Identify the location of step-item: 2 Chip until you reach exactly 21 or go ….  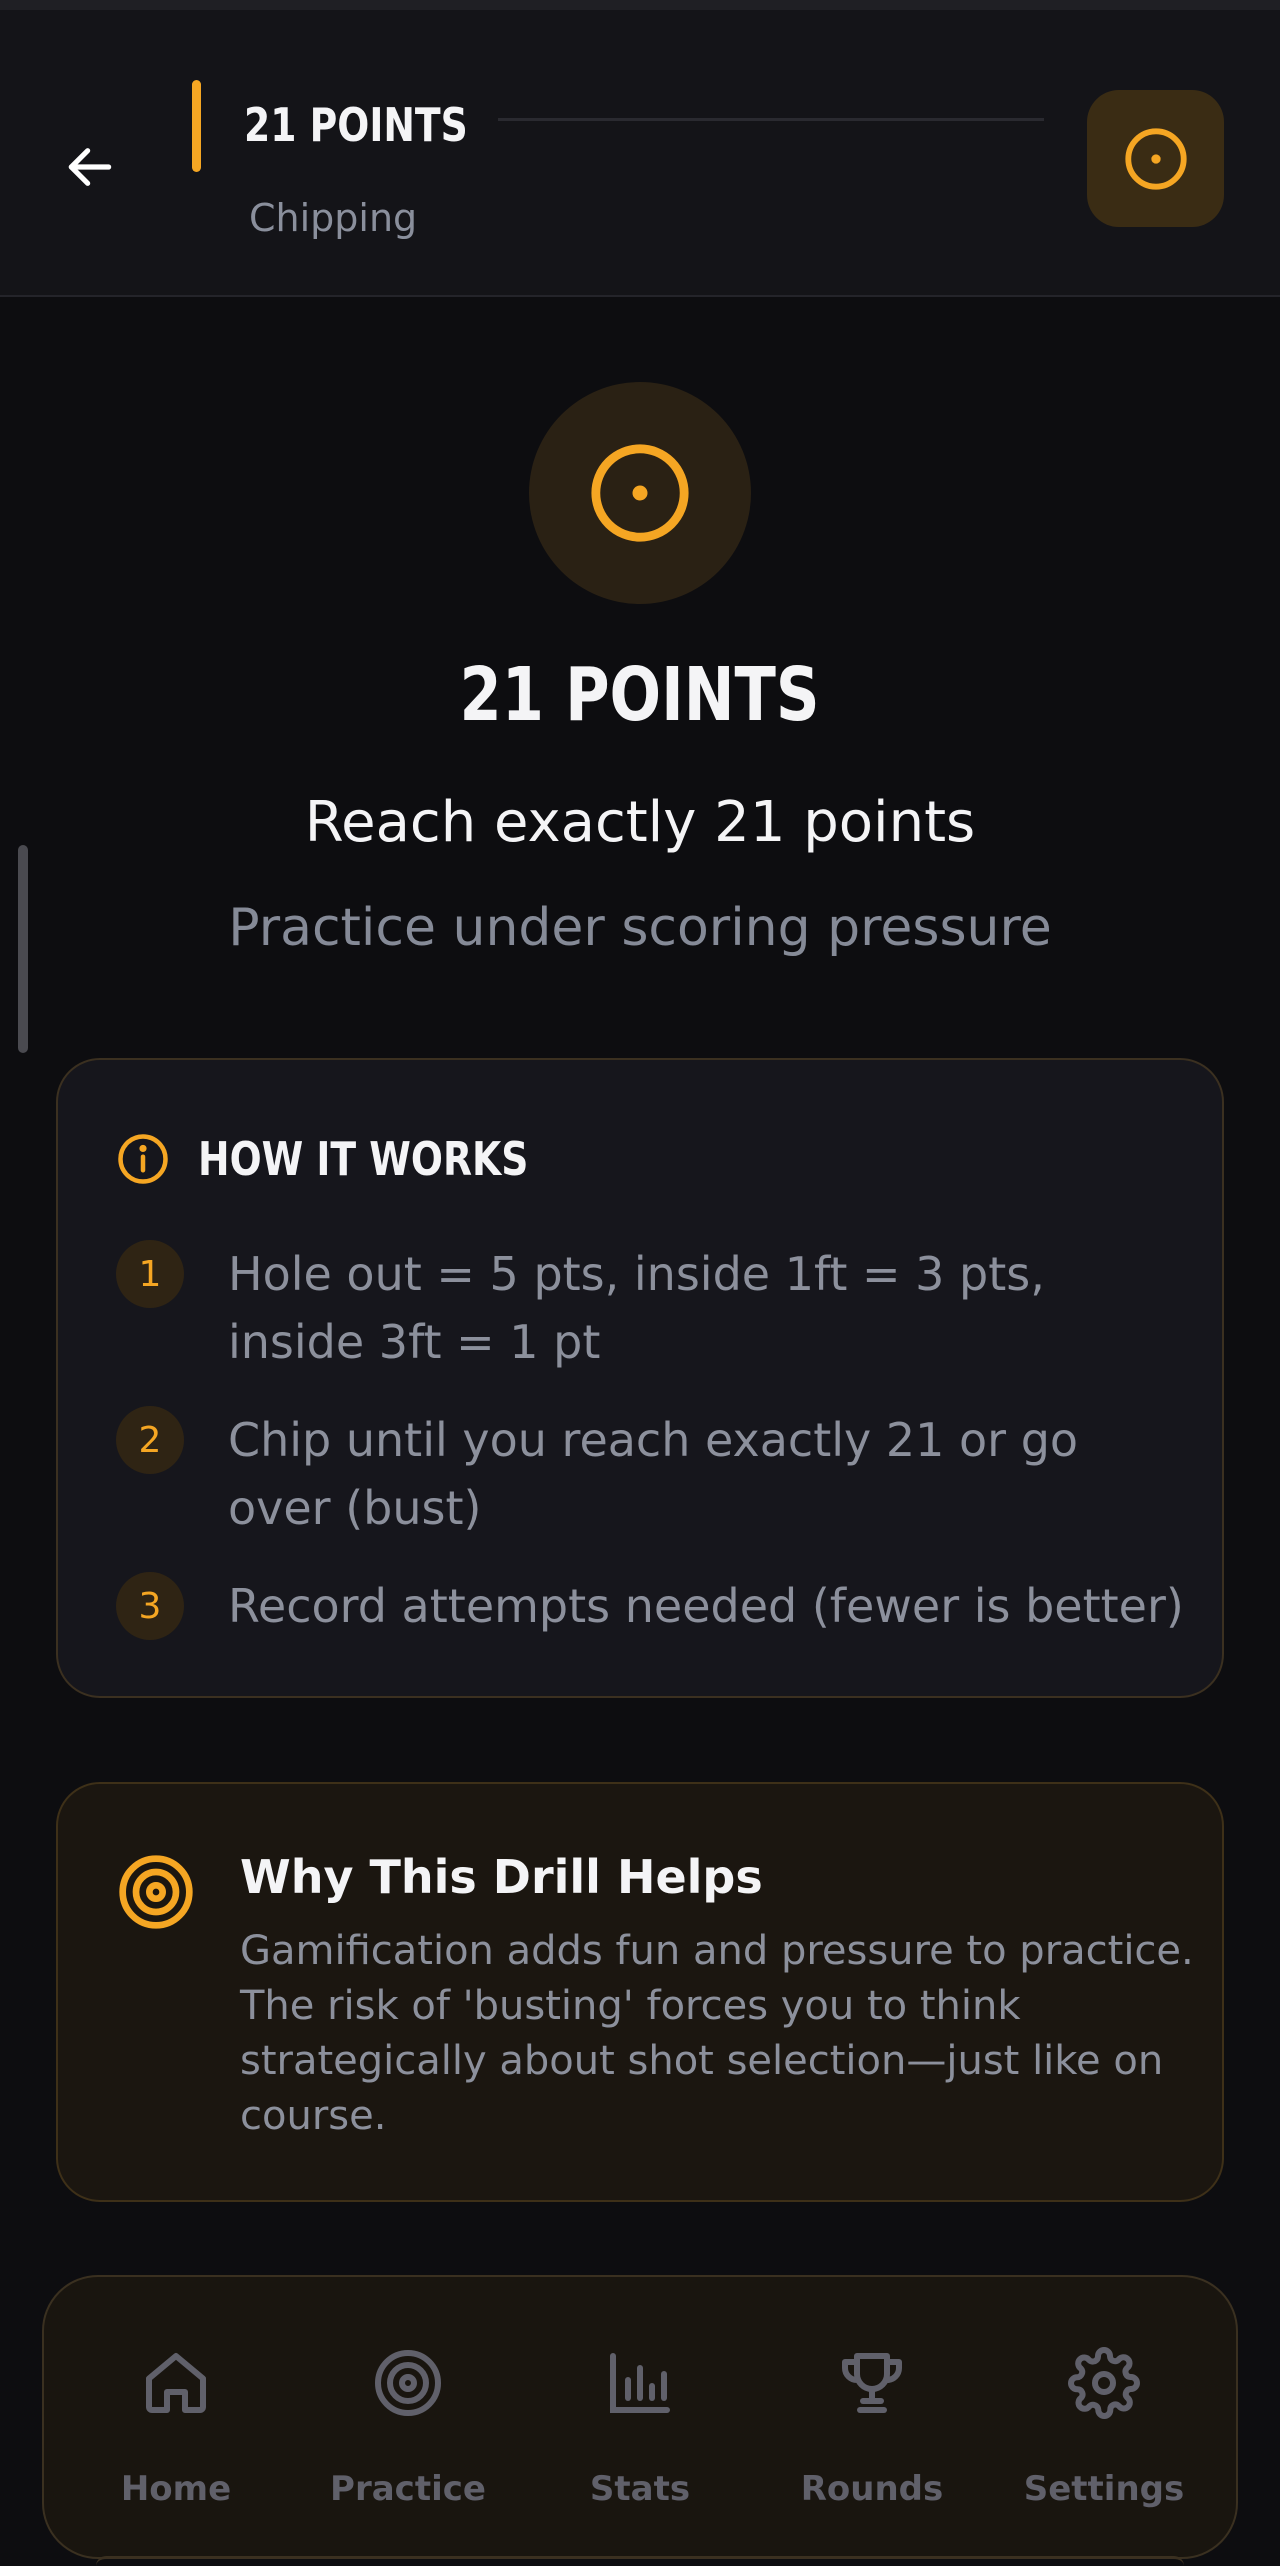
(656, 1474).